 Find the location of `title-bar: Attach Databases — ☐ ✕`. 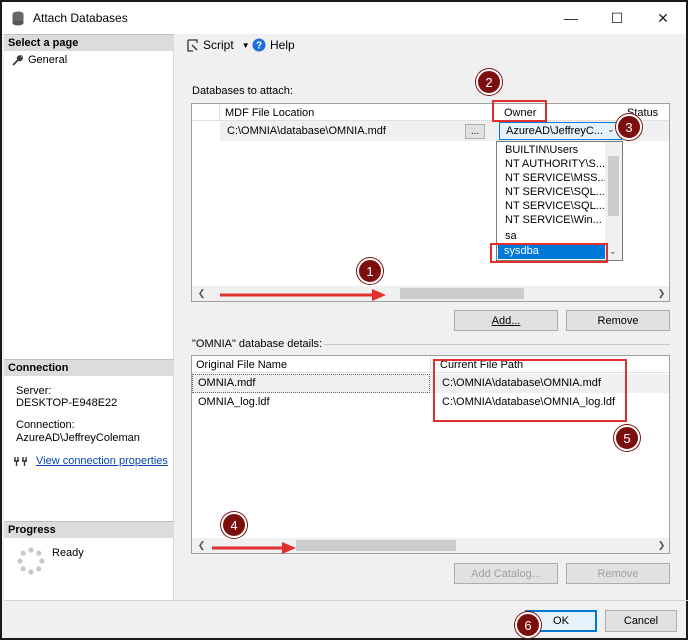

title-bar: Attach Databases — ☐ ✕ is located at coordinates (344, 18).